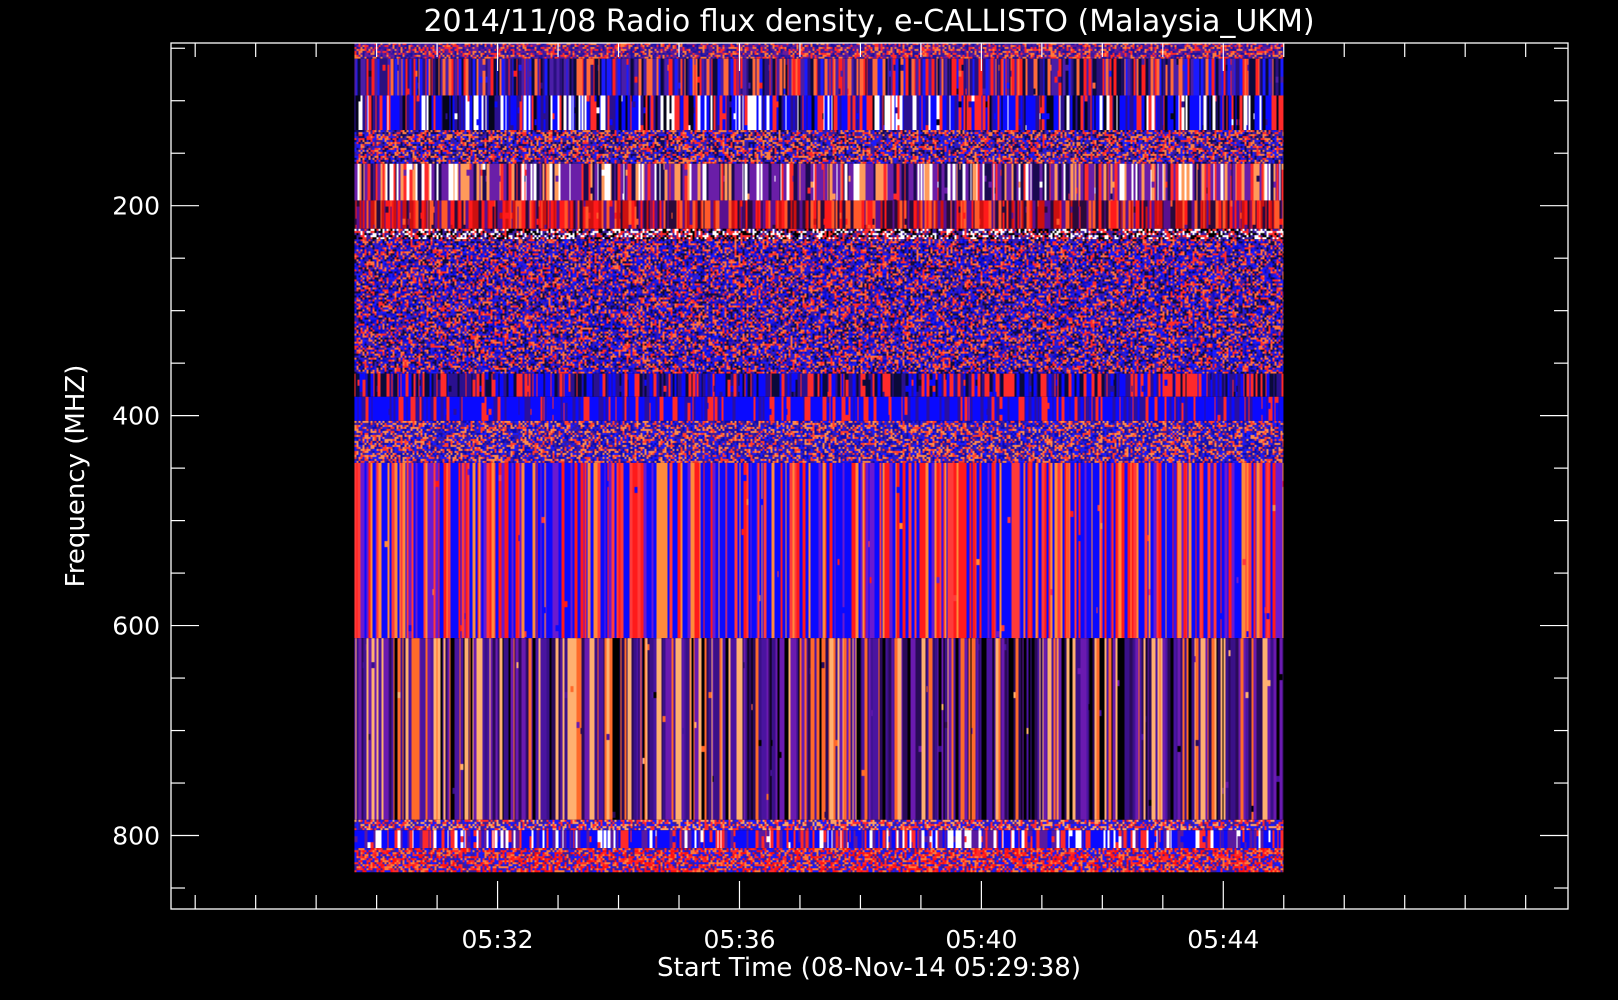  What do you see at coordinates (136, 836) in the screenshot?
I see `y-tick-label: 800` at bounding box center [136, 836].